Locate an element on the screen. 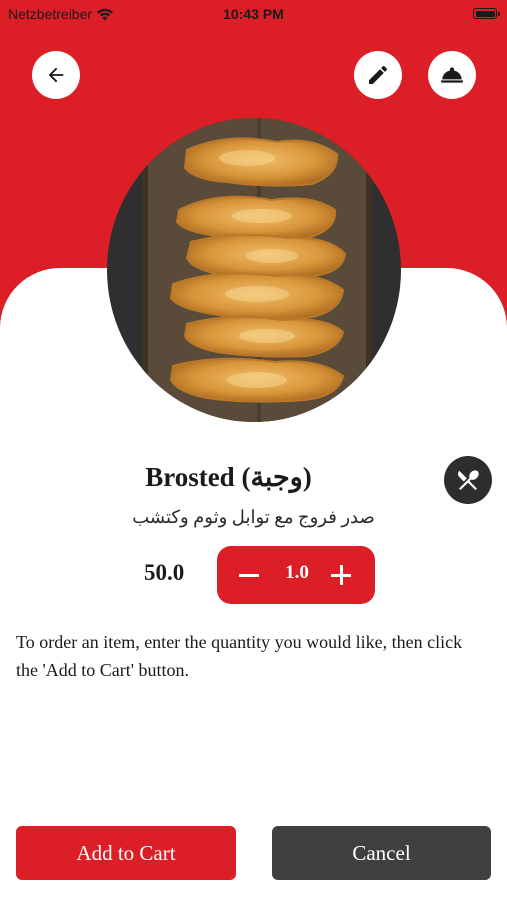 The image size is (507, 900). arrow-left-icon is located at coordinates (56, 75).